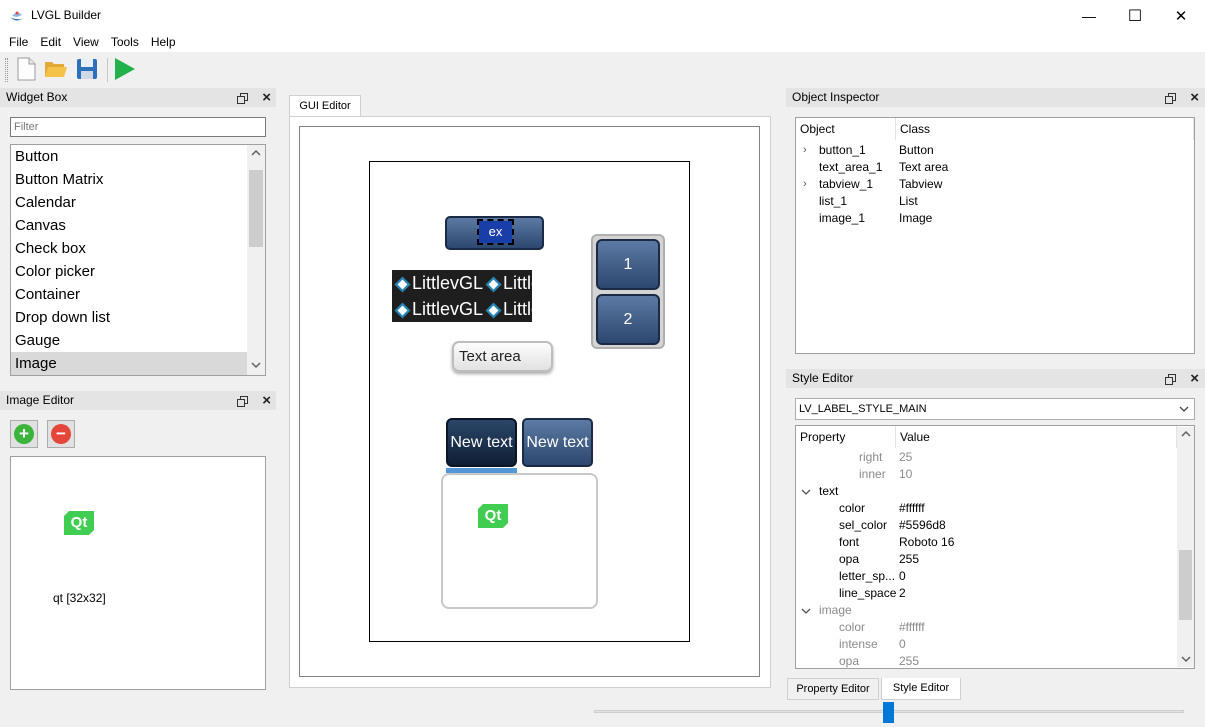 The height and width of the screenshot is (727, 1205). Describe the element at coordinates (842, 218) in the screenshot. I see `tree-object-name: image_1` at that location.